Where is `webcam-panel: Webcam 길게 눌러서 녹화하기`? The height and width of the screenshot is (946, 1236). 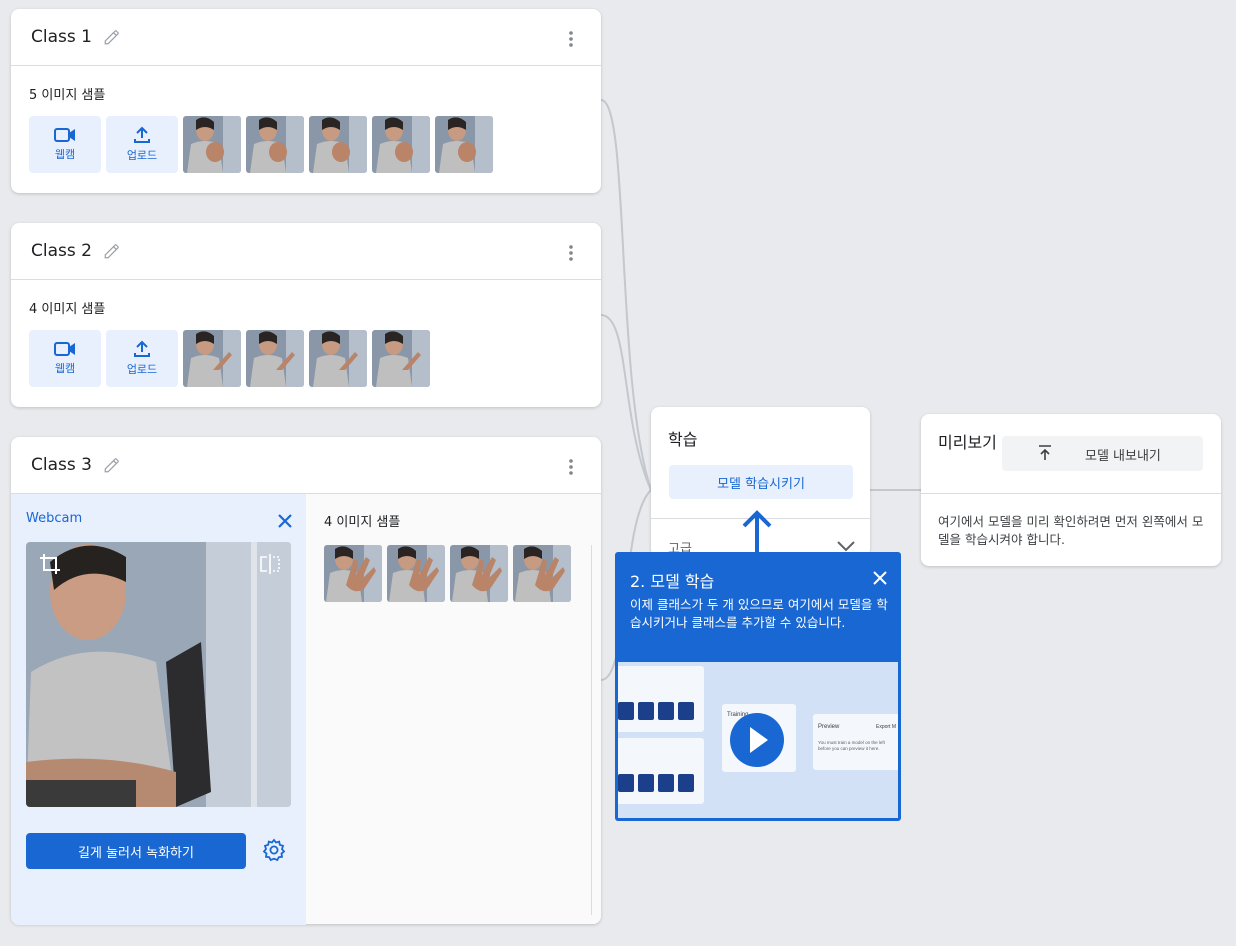
webcam-panel: Webcam 길게 눌러서 녹화하기 is located at coordinates (158, 709).